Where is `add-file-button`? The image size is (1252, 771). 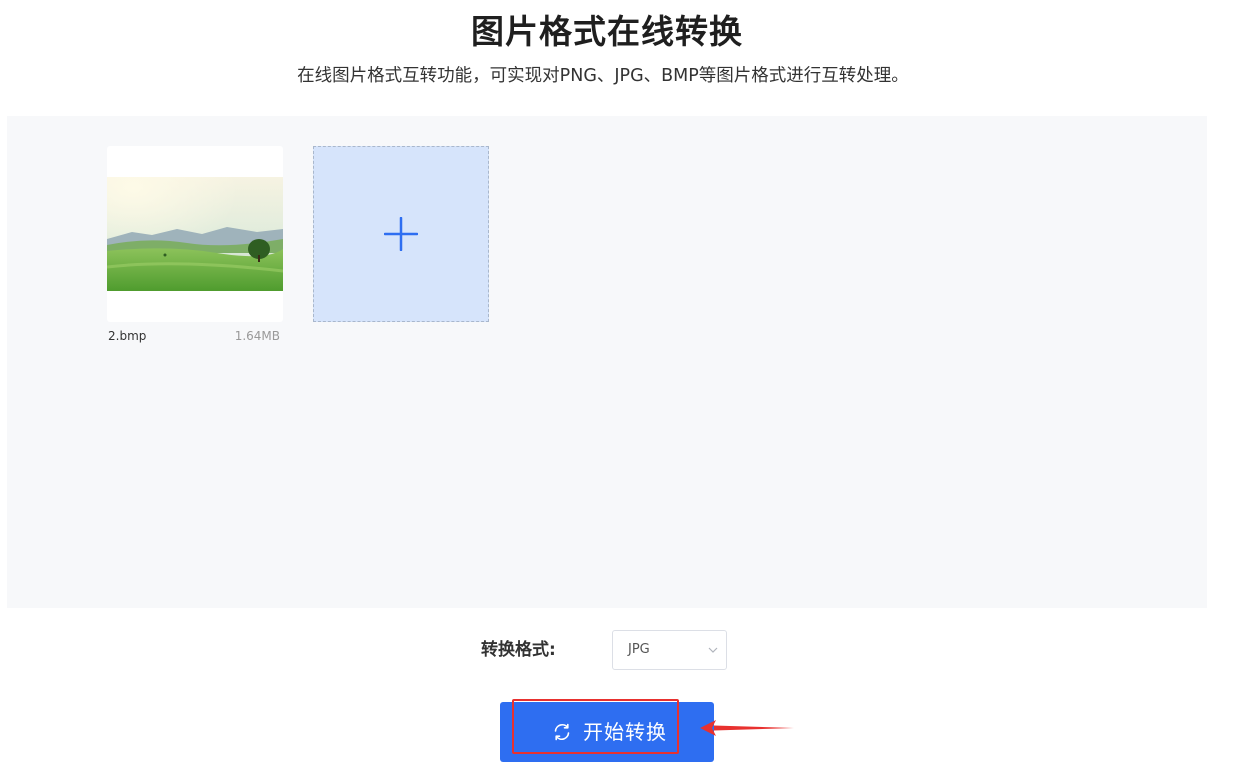
add-file-button is located at coordinates (401, 234).